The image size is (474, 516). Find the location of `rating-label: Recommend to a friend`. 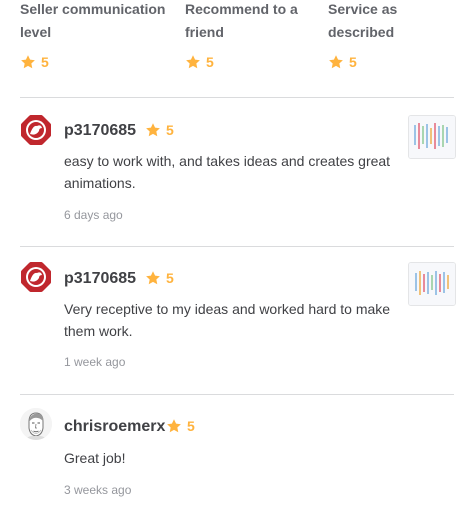

rating-label: Recommend to a friend is located at coordinates (241, 20).